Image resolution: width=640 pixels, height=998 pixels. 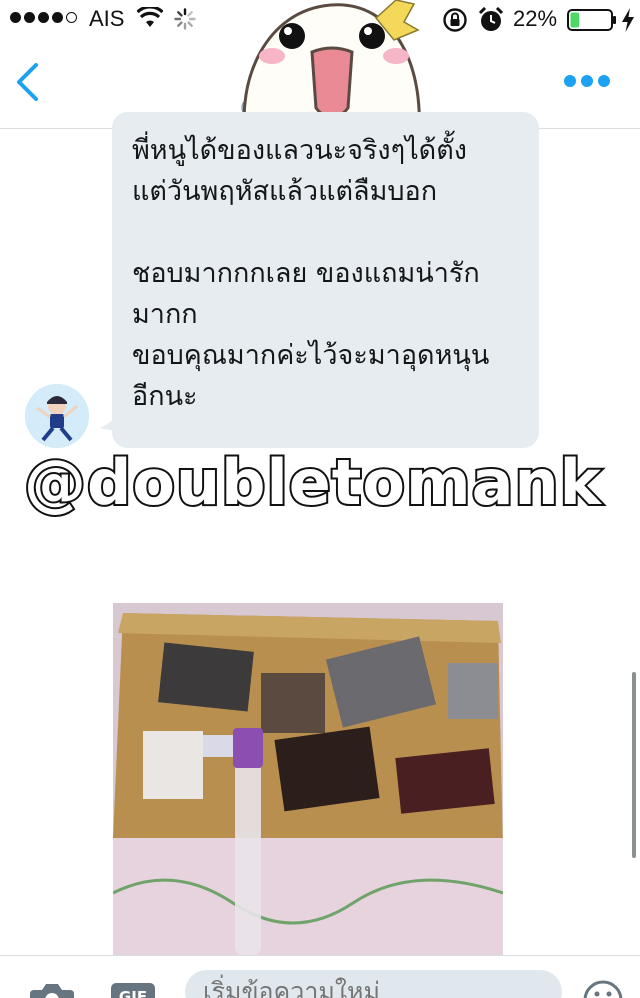 I want to click on alarm-icon, so click(x=491, y=19).